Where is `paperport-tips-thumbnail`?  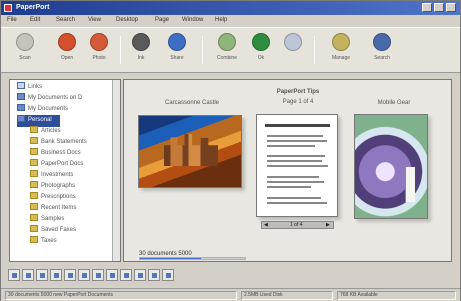 paperport-tips-thumbnail is located at coordinates (297, 165).